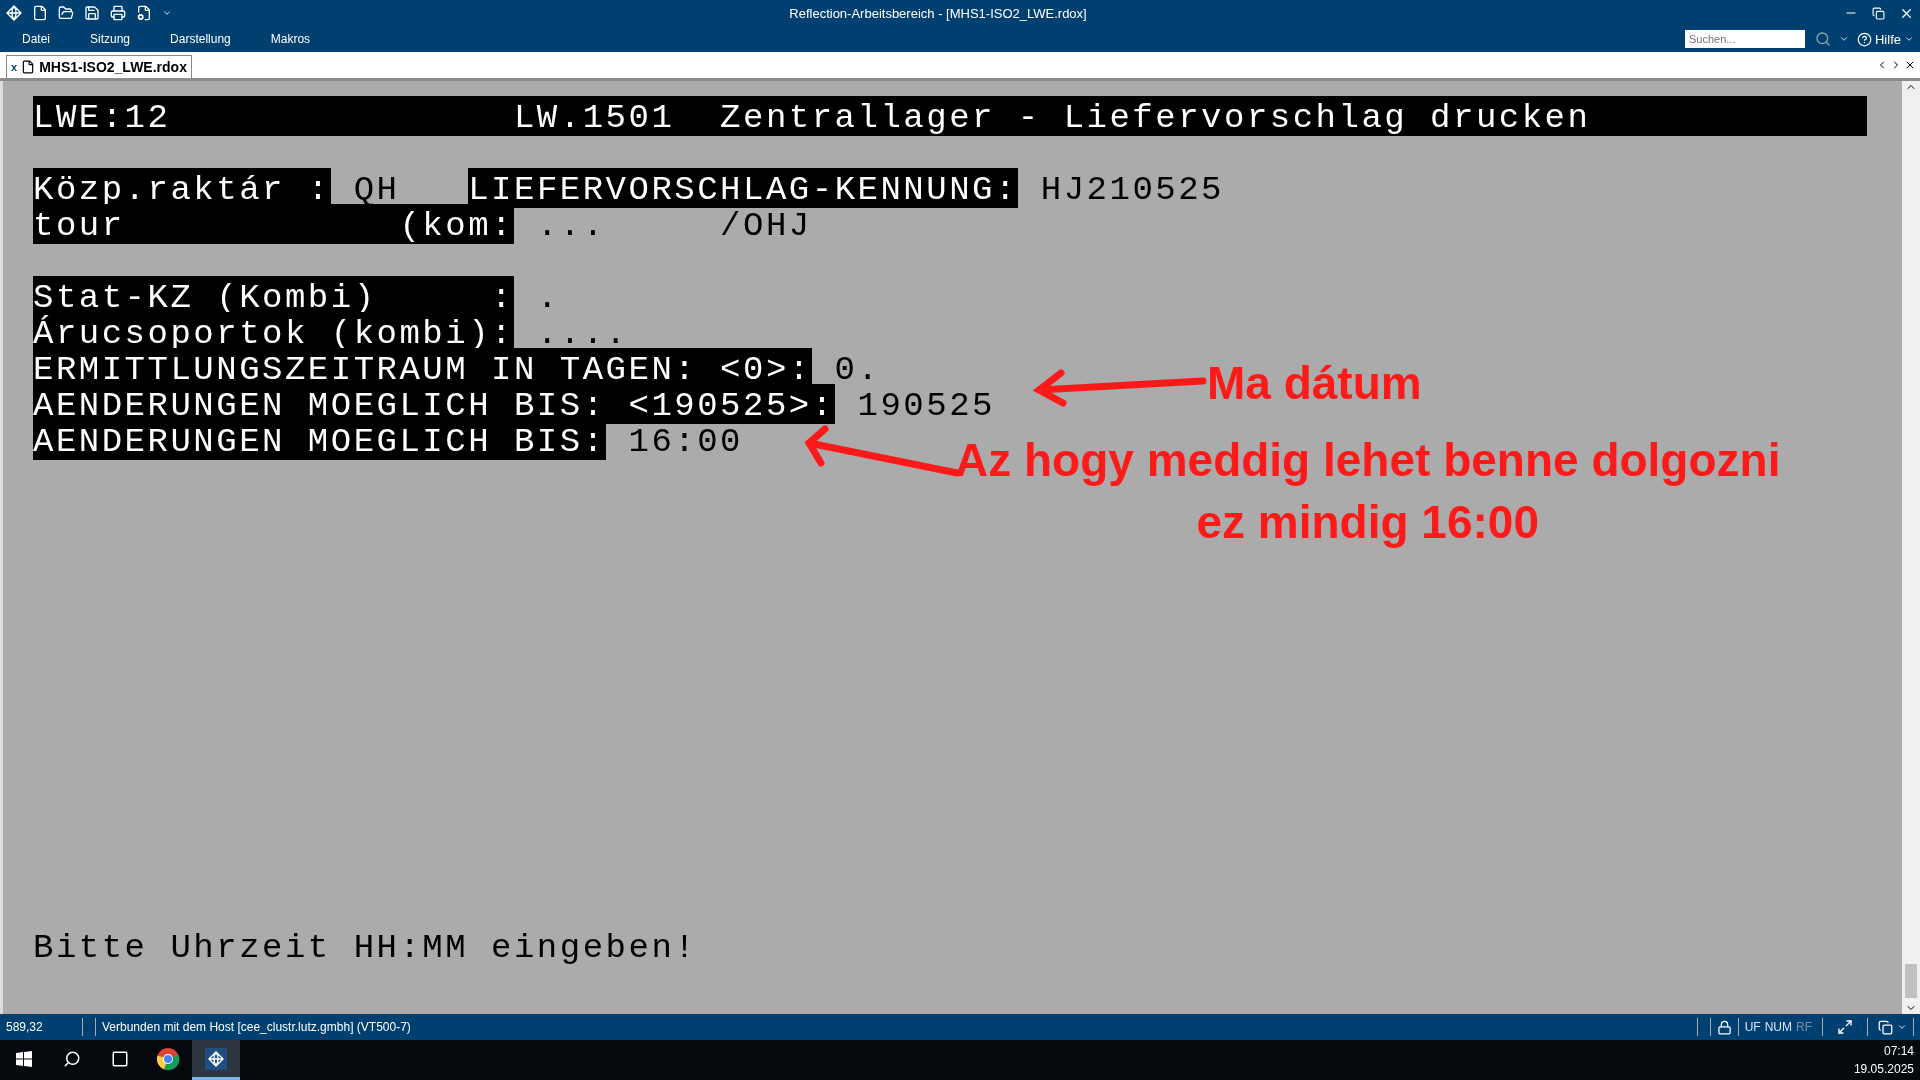 The height and width of the screenshot is (1080, 1920). What do you see at coordinates (118, 13) in the screenshot?
I see `print-icon` at bounding box center [118, 13].